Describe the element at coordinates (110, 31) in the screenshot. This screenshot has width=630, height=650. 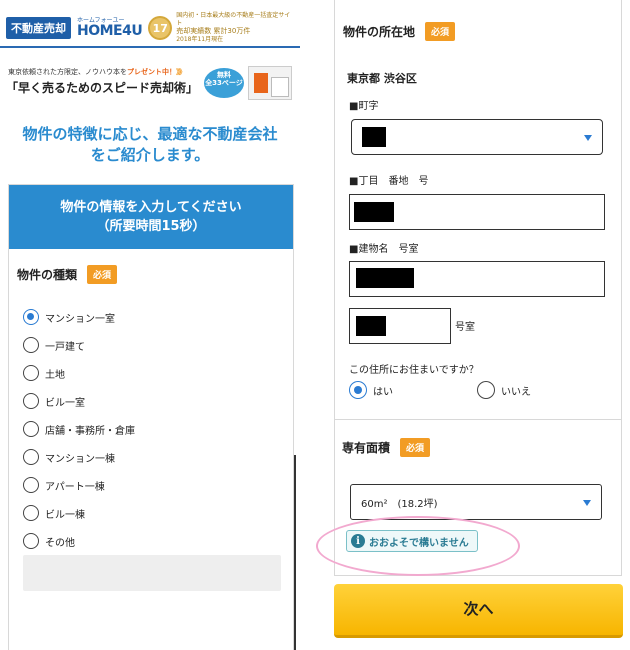
I see `logo-name: HOME4U` at that location.